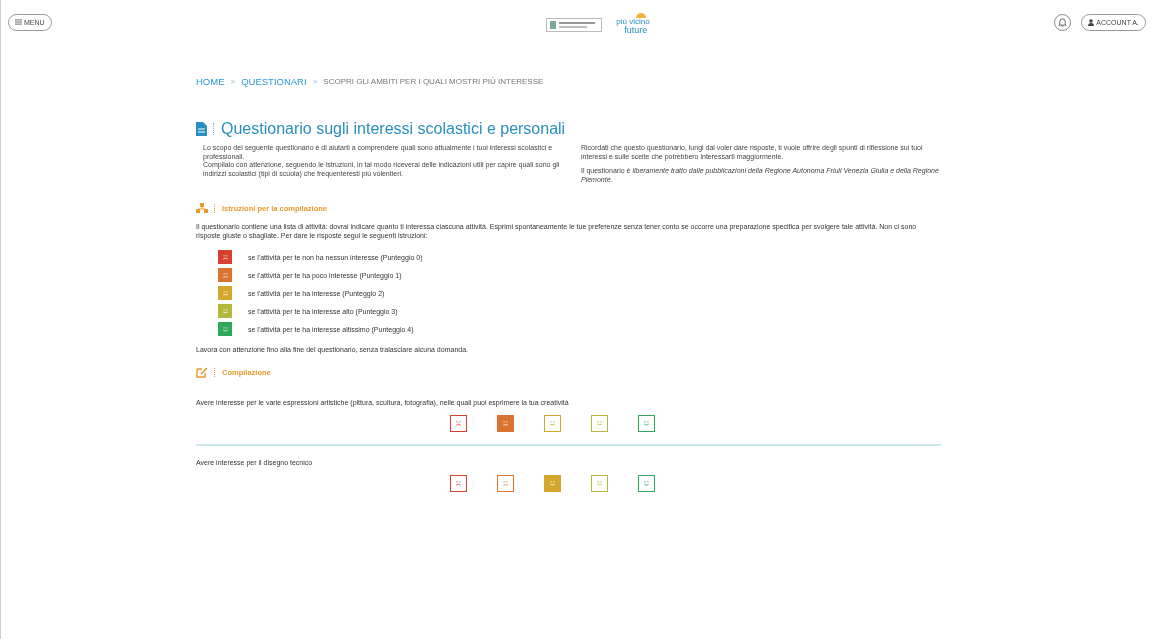 The height and width of the screenshot is (639, 1153). I want to click on document-icon, so click(201, 129).